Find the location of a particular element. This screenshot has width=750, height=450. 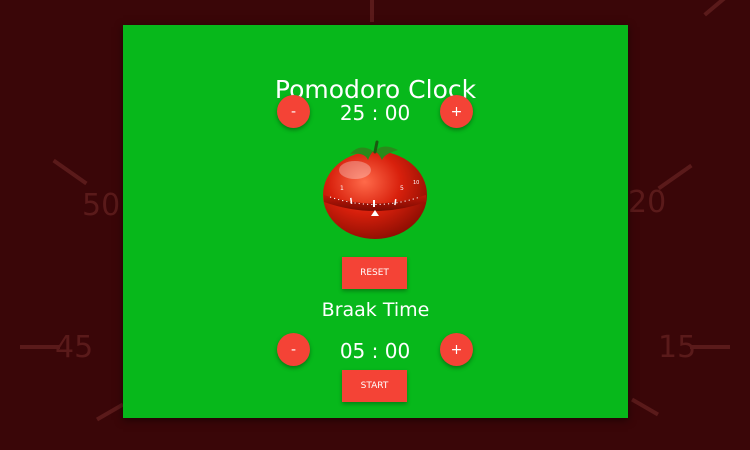

reset-button: RESET is located at coordinates (374, 273).